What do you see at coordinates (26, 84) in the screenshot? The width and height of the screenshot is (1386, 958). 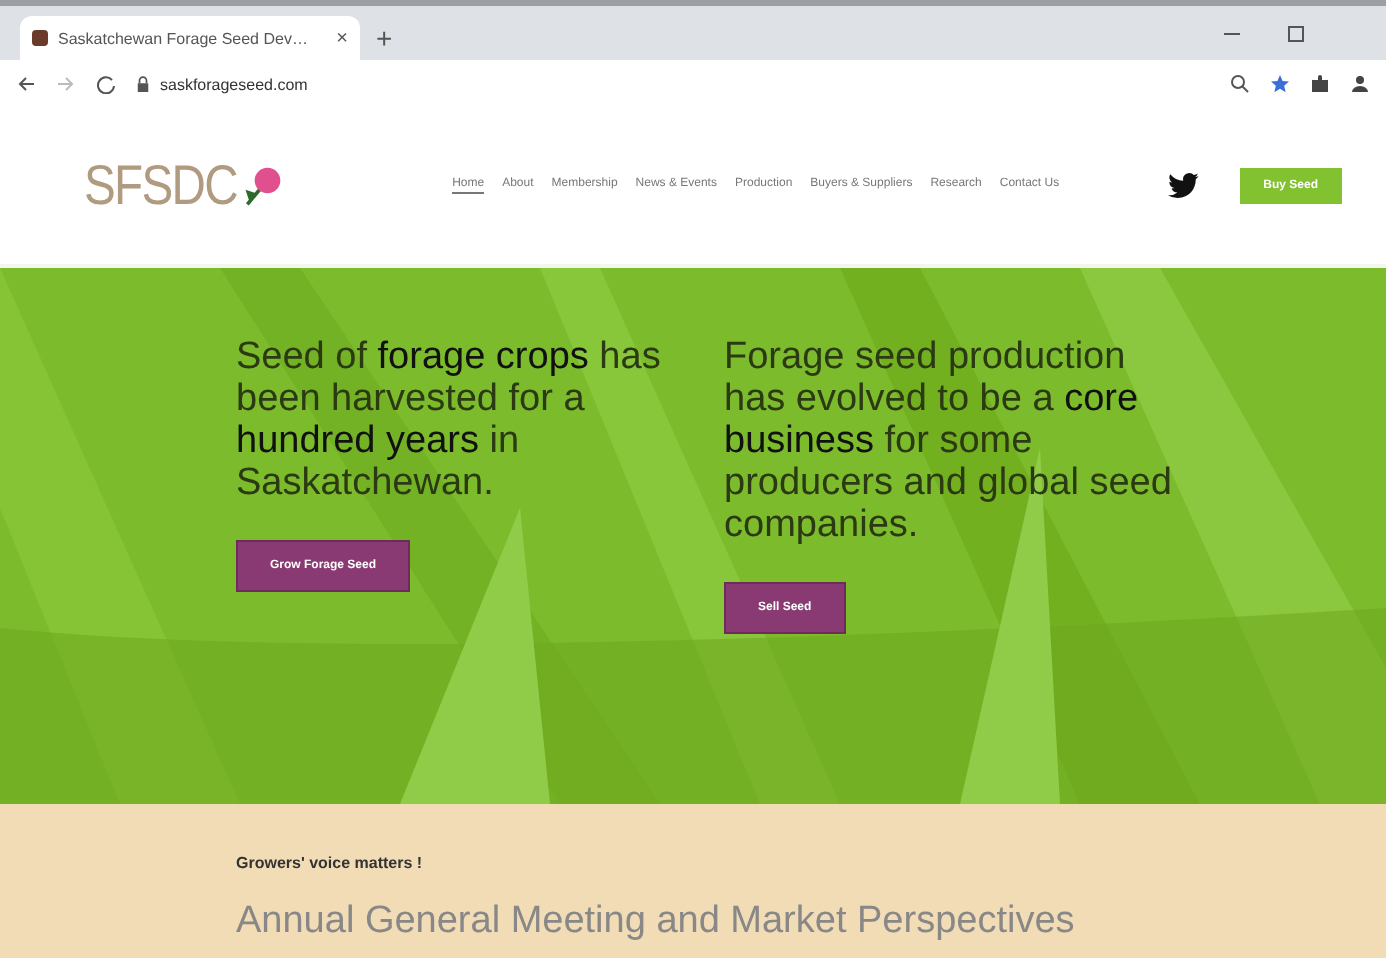 I see `back-icon` at bounding box center [26, 84].